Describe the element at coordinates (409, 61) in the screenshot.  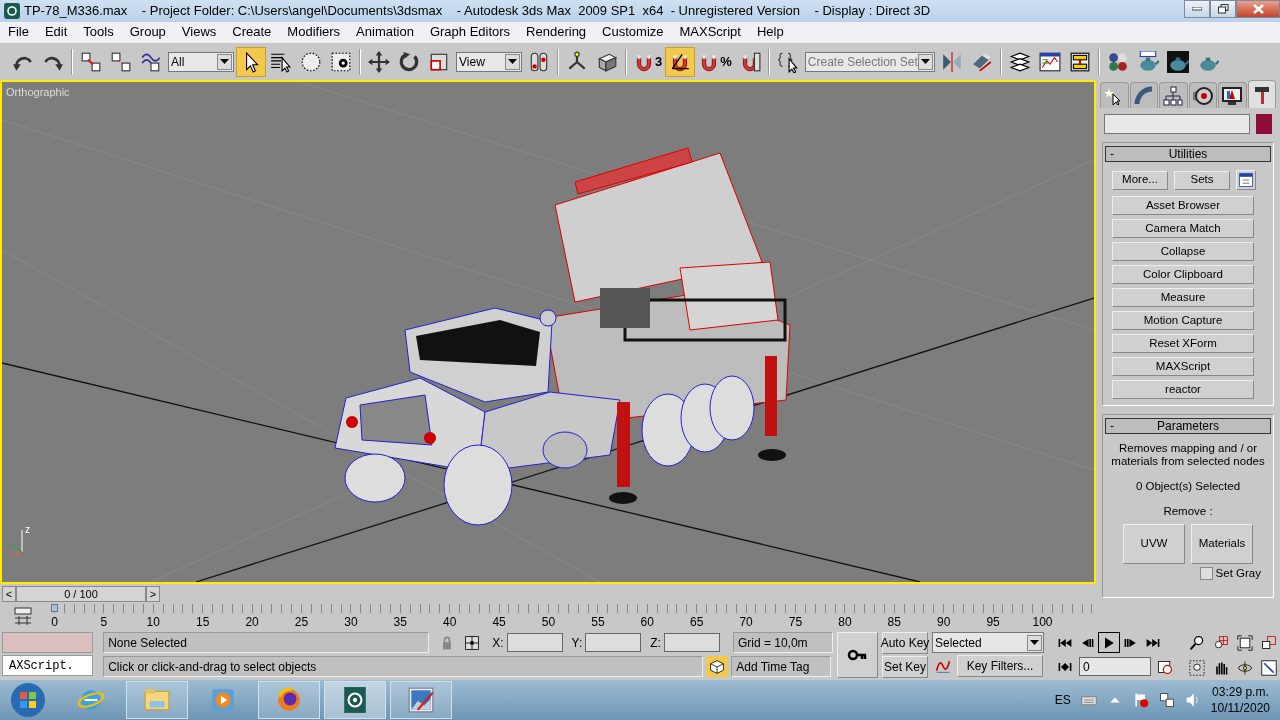
I see `rotate-icon` at that location.